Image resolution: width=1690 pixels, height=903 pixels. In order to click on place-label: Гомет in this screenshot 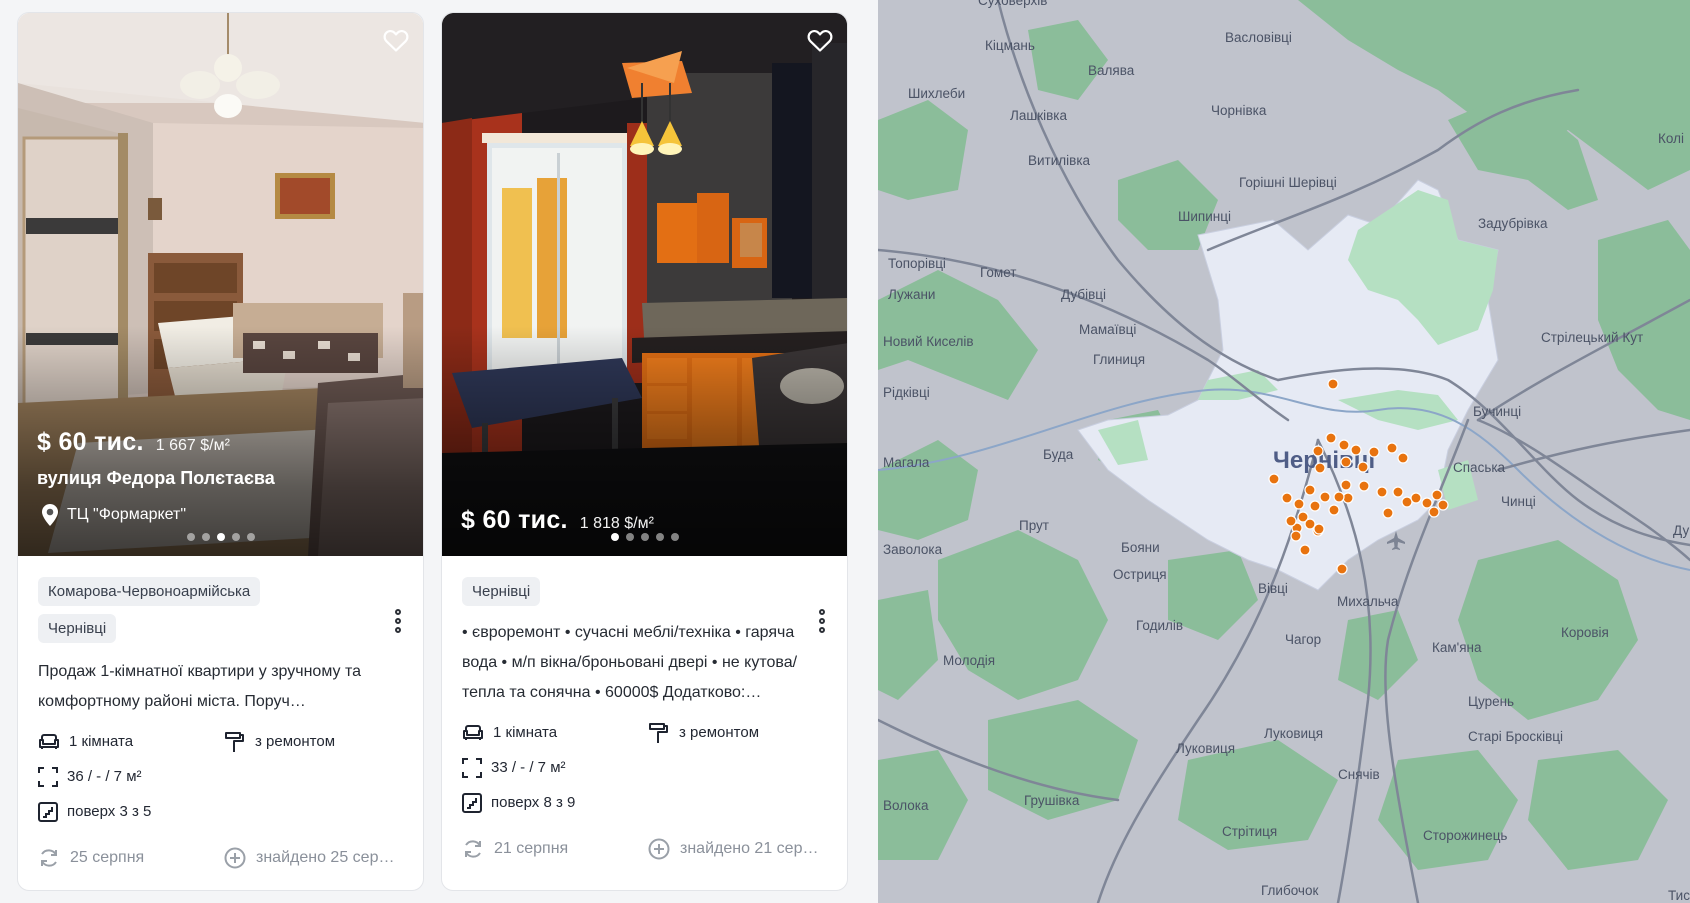, I will do `click(998, 272)`.